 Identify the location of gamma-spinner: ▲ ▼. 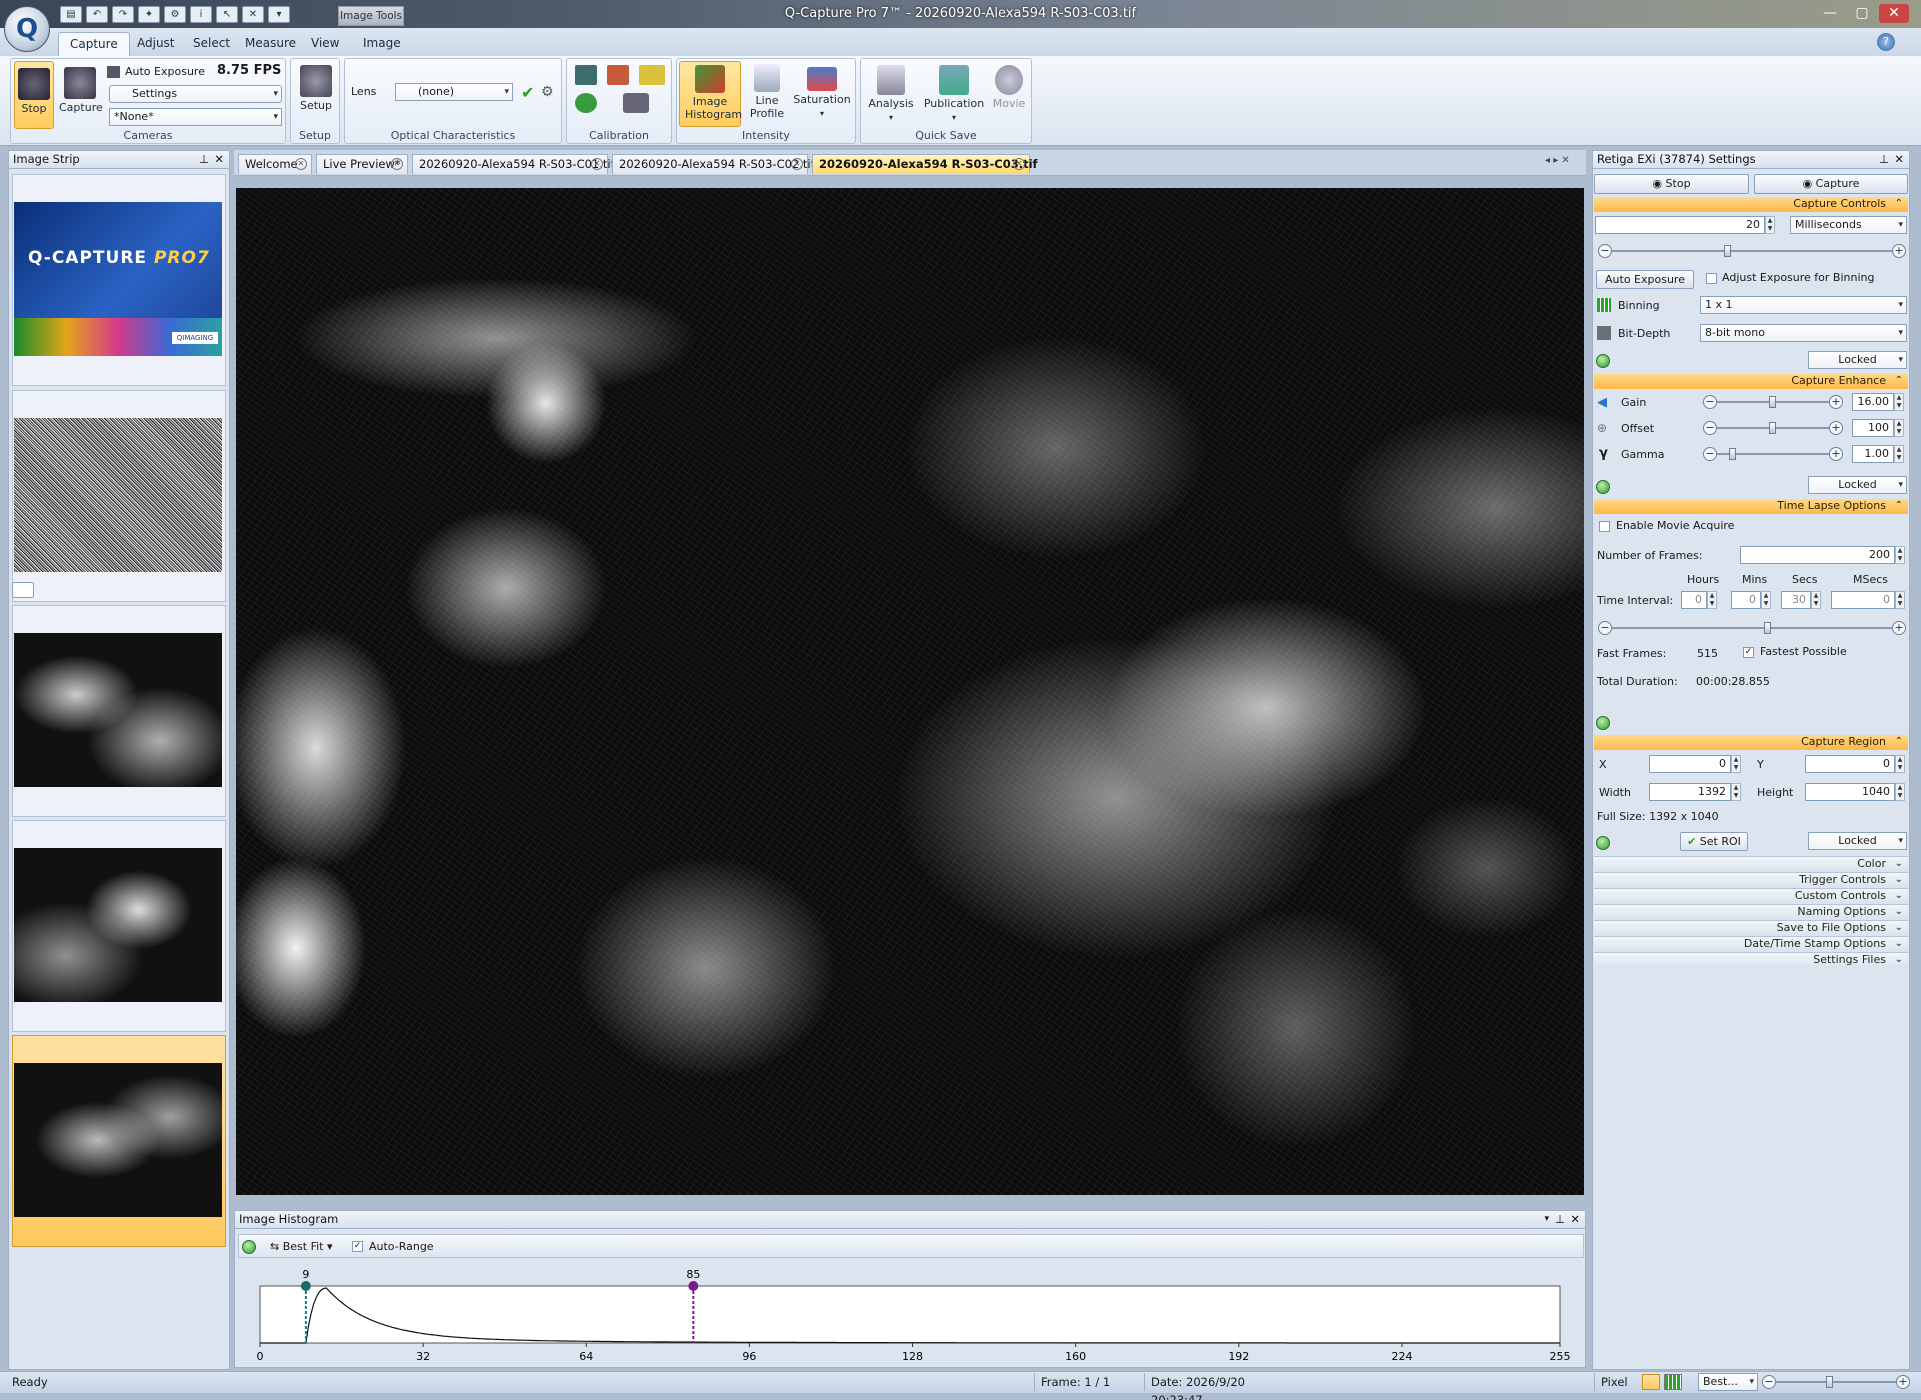
(1899, 454).